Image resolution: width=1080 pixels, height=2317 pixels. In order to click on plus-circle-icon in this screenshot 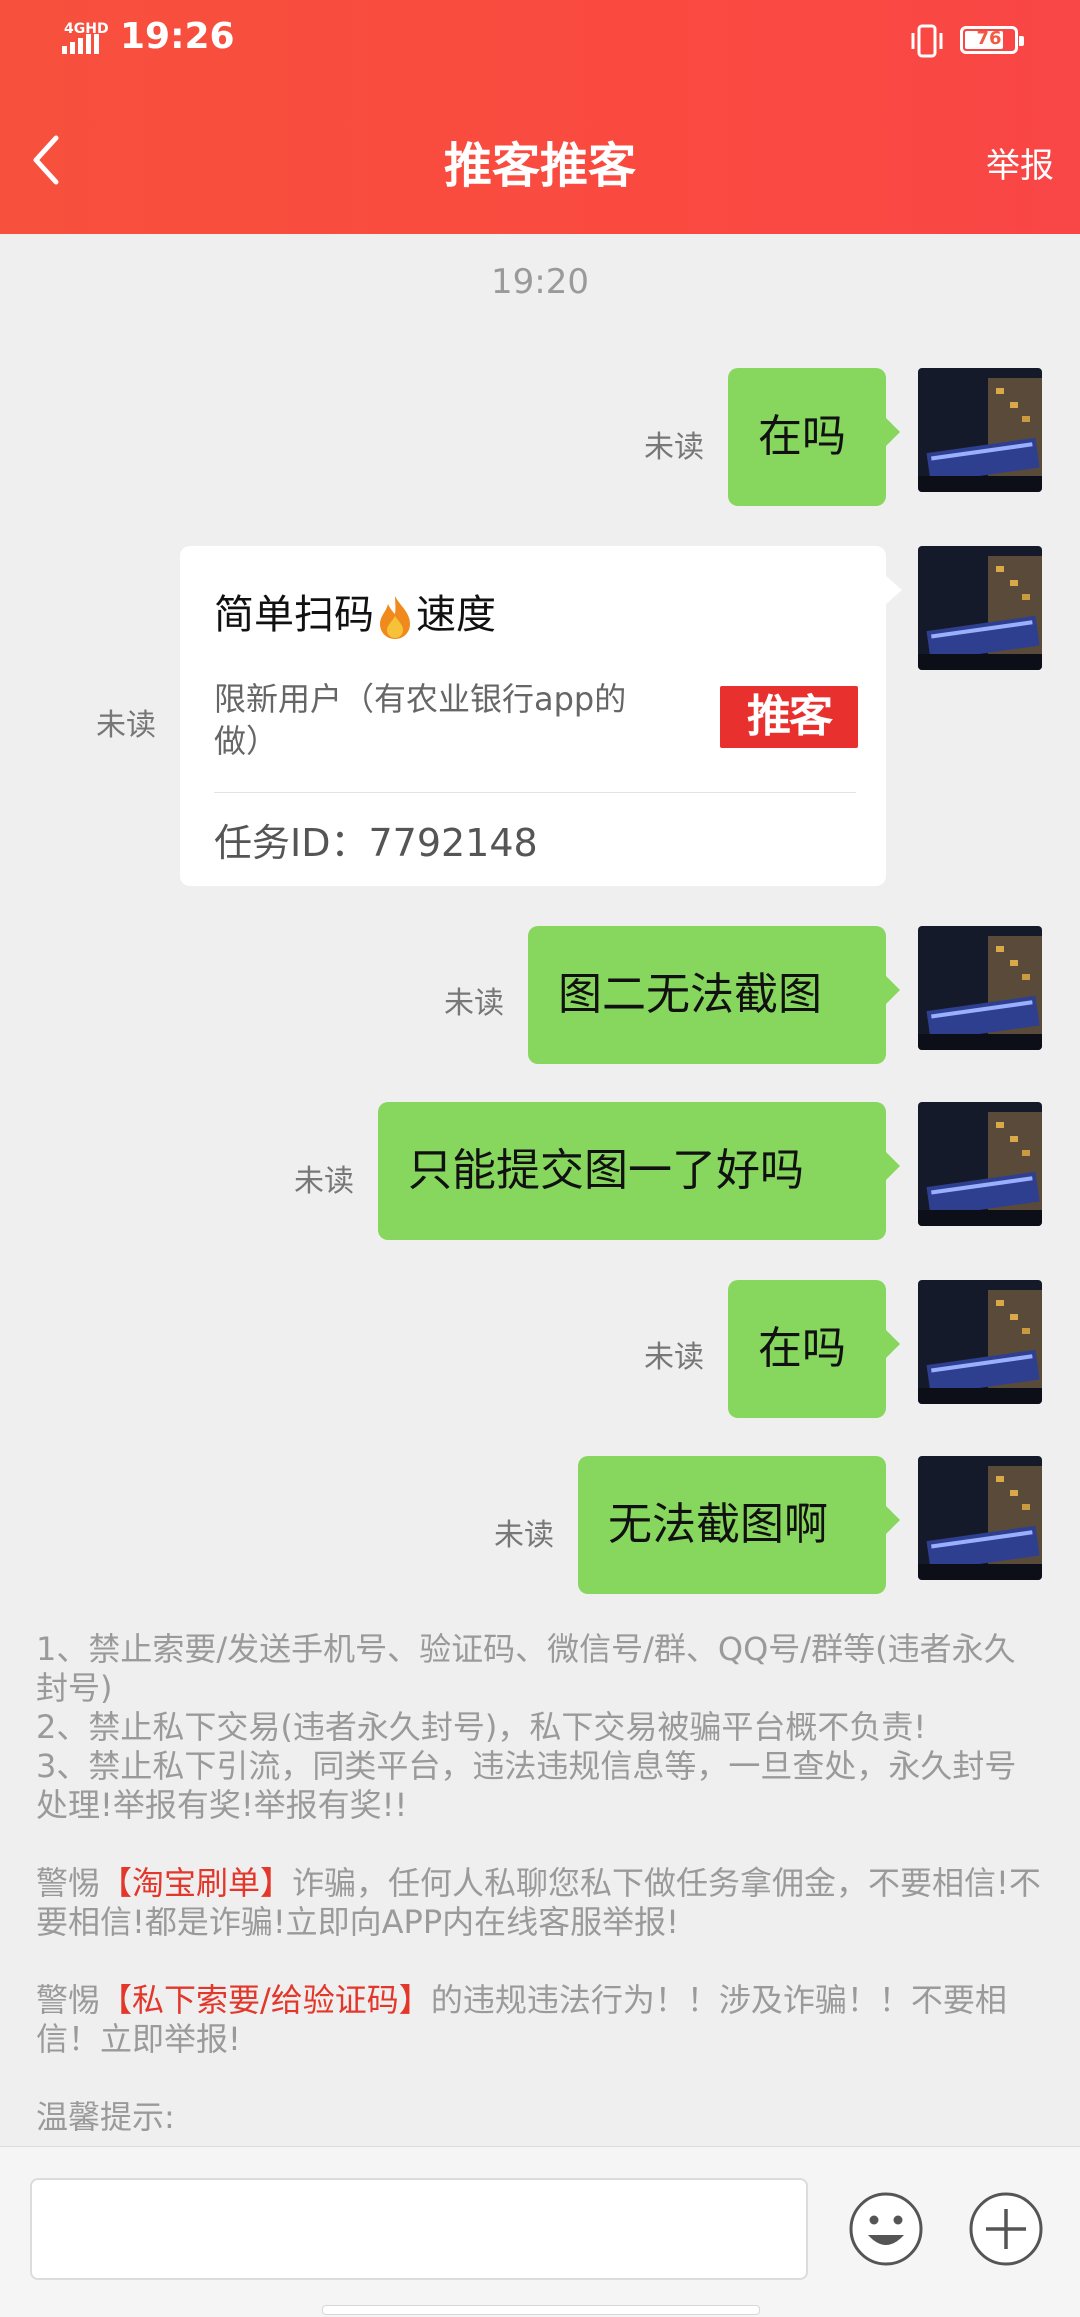, I will do `click(1006, 2229)`.